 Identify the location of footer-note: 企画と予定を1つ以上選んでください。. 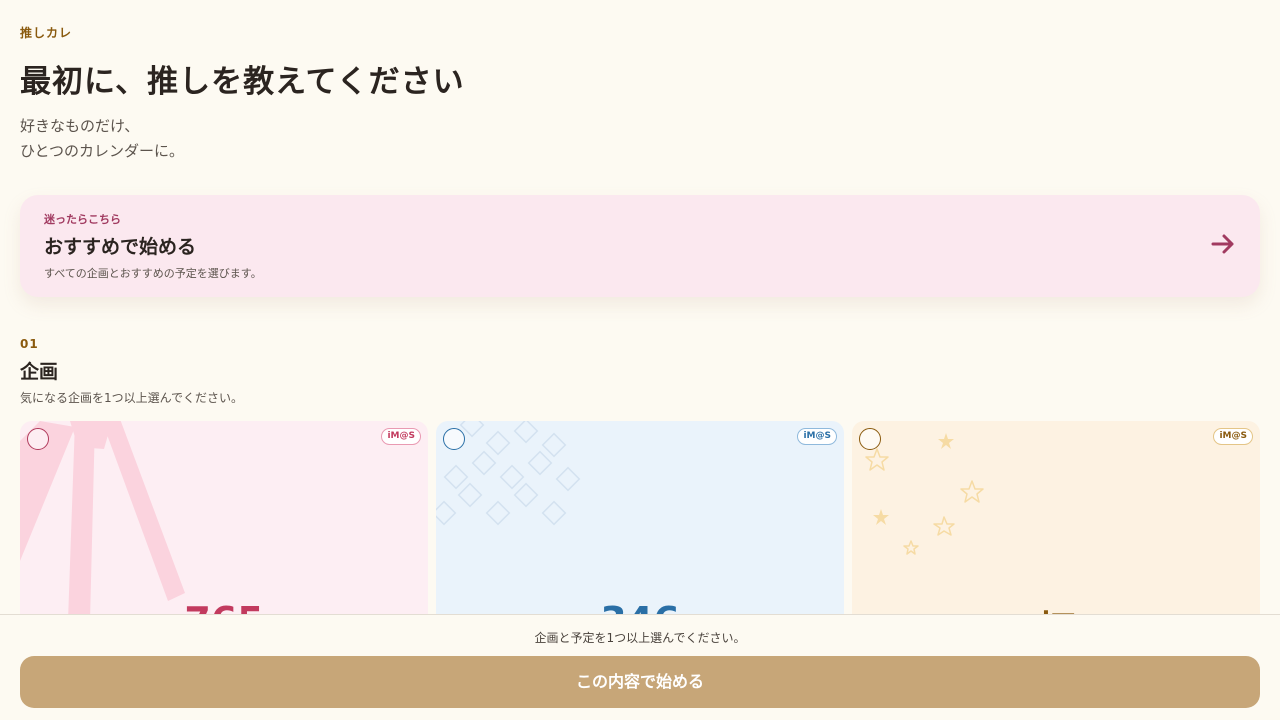
(640, 638).